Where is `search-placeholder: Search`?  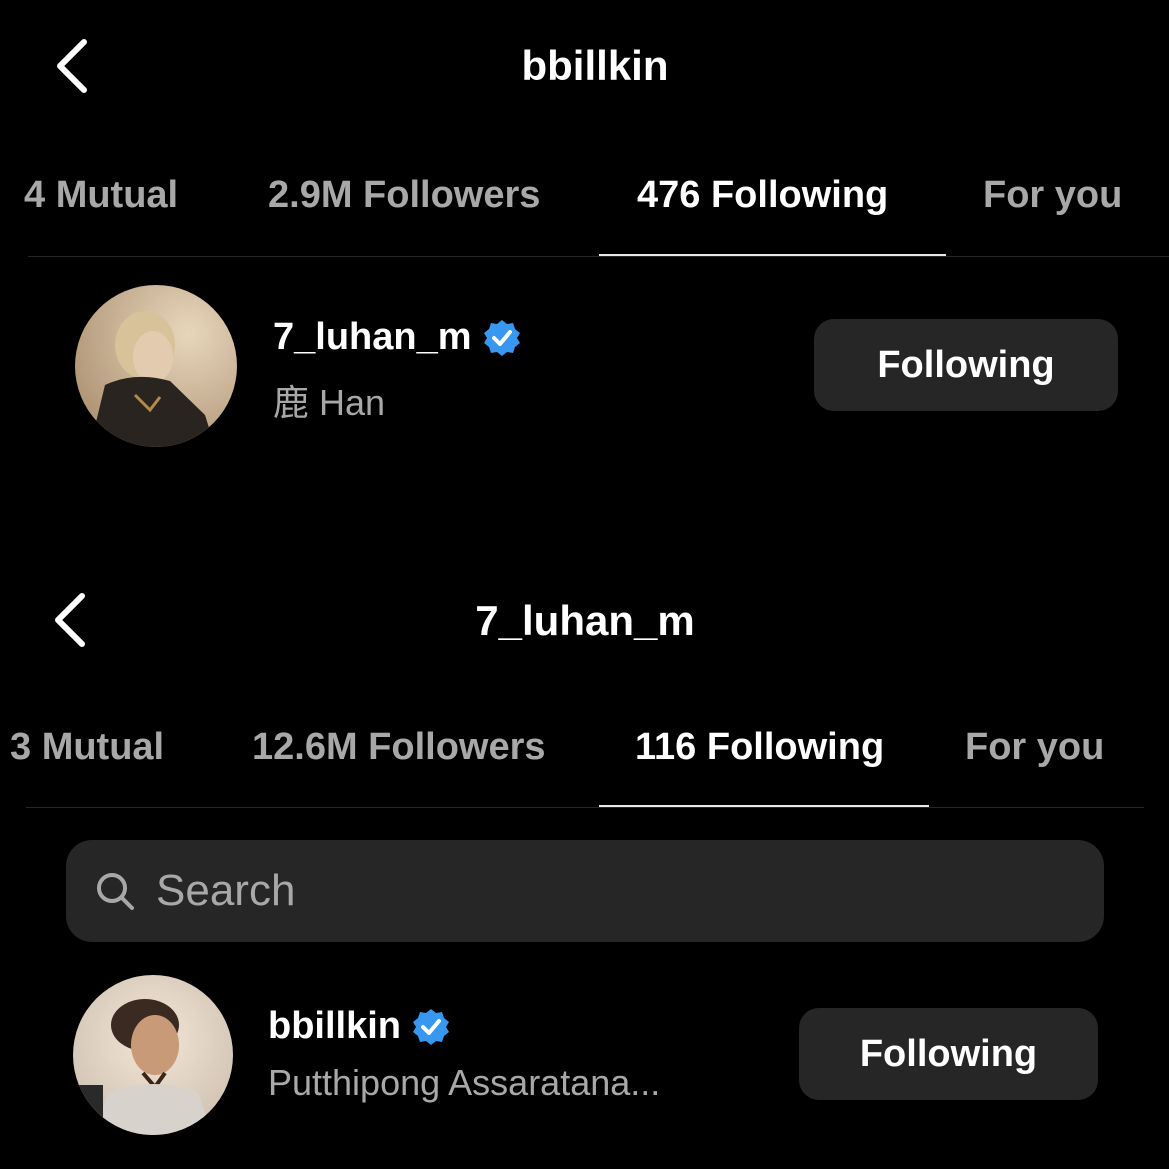
search-placeholder: Search is located at coordinates (226, 890).